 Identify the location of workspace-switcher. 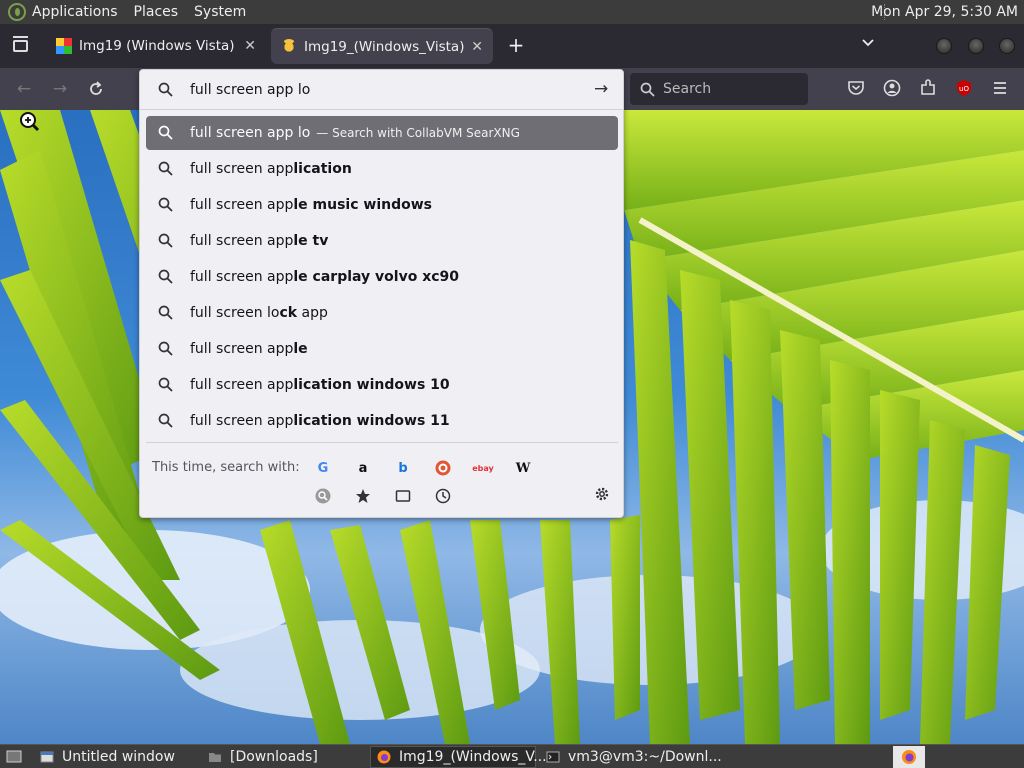
(909, 757).